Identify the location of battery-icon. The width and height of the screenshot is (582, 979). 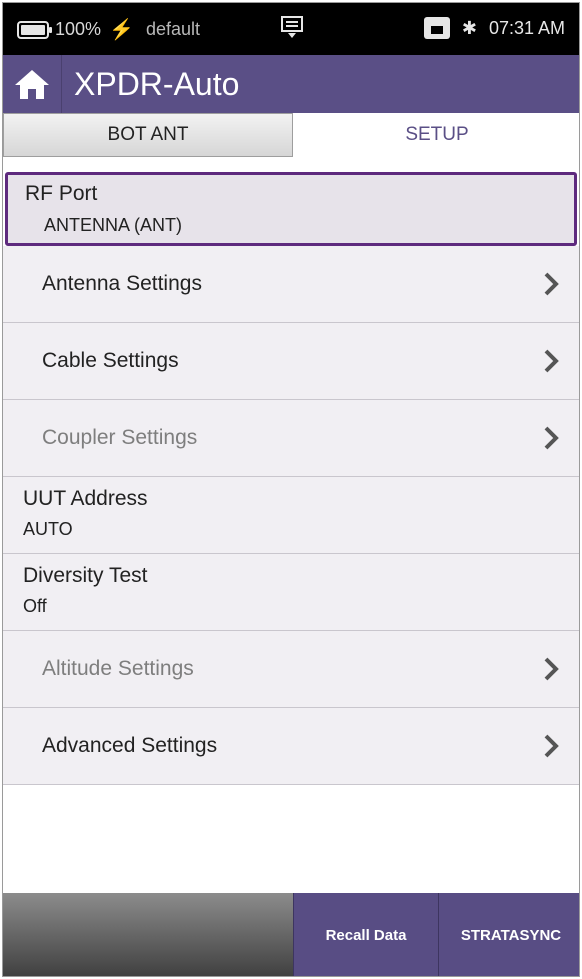
(34, 29).